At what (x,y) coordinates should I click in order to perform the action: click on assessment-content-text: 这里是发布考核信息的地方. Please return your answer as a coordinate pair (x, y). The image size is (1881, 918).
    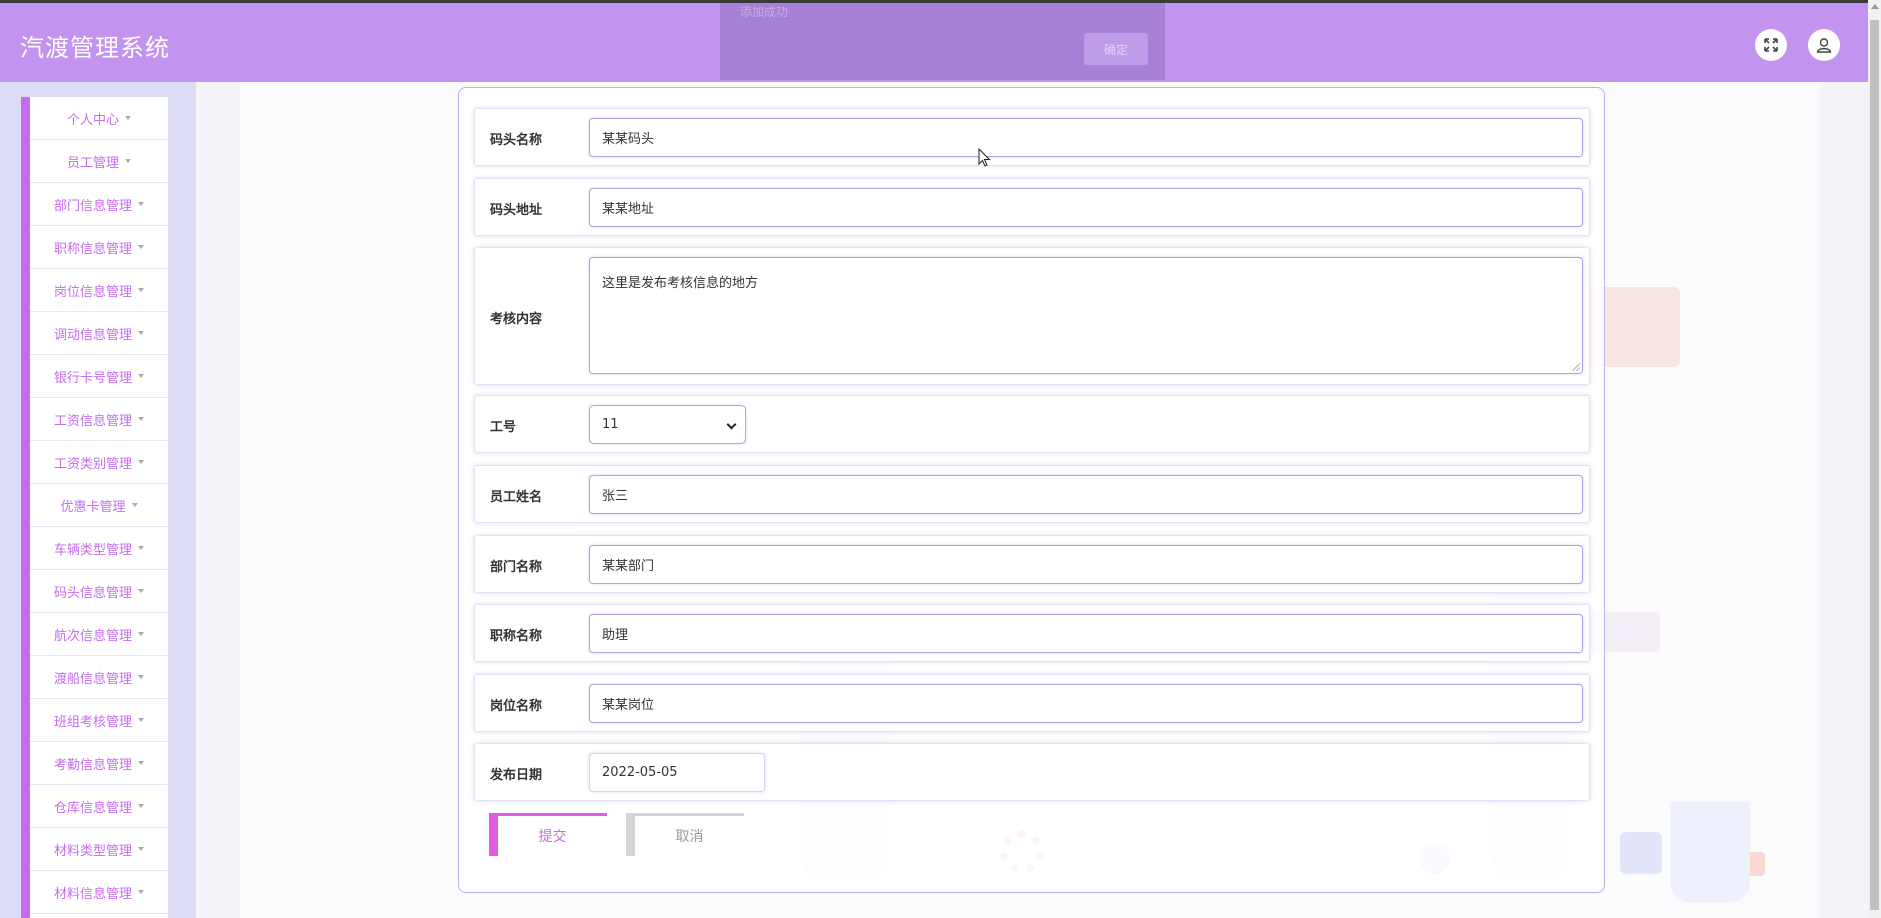
    Looking at the image, I should click on (680, 283).